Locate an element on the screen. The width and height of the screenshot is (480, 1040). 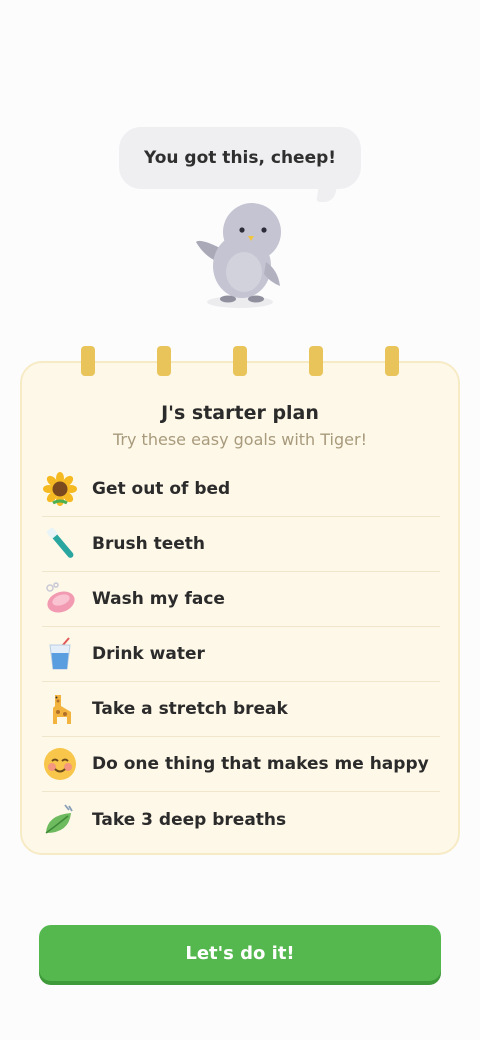
goal-item: Do one thing that makes me happy is located at coordinates (241, 764).